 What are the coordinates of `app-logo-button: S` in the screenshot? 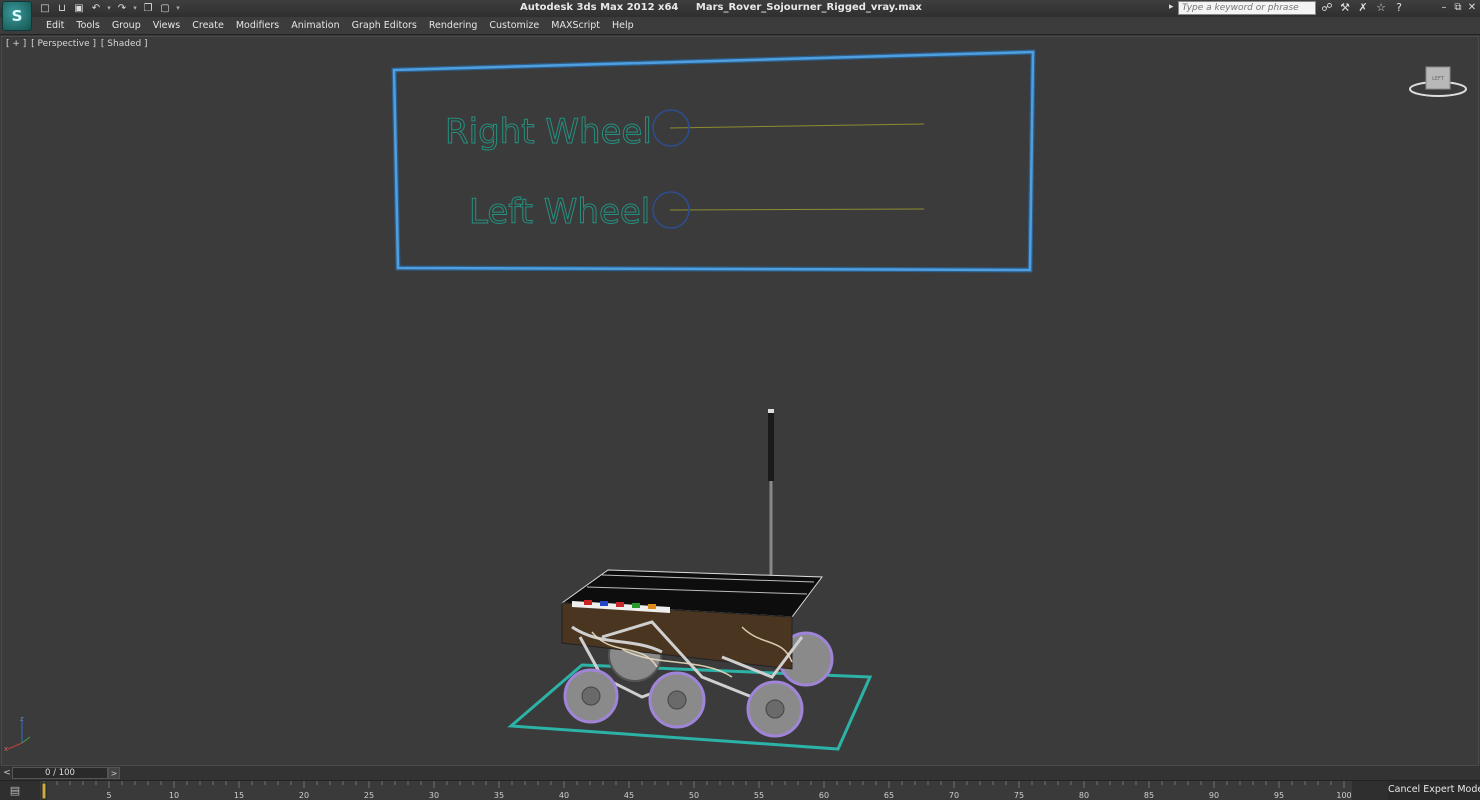 It's located at (17, 16).